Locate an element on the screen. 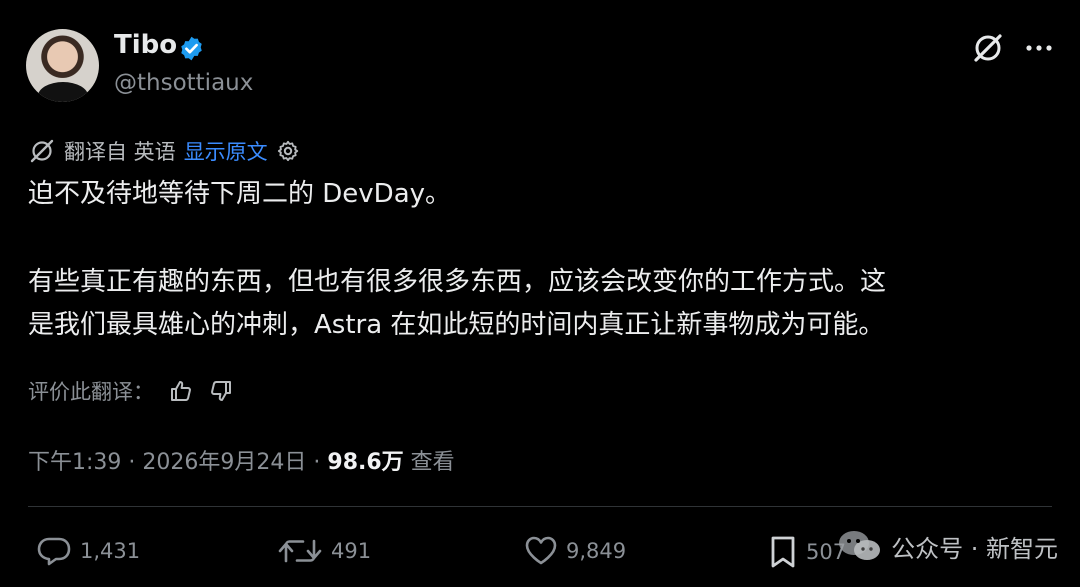  like-button: 9,849 is located at coordinates (575, 551).